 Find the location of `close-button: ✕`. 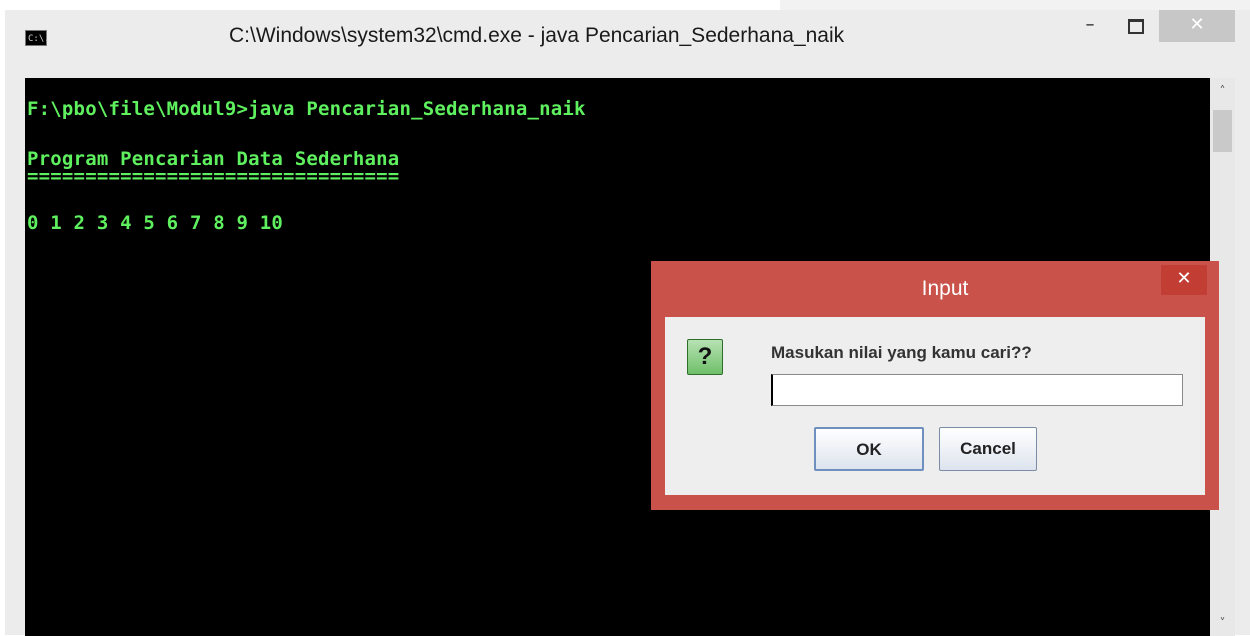

close-button: ✕ is located at coordinates (1197, 26).